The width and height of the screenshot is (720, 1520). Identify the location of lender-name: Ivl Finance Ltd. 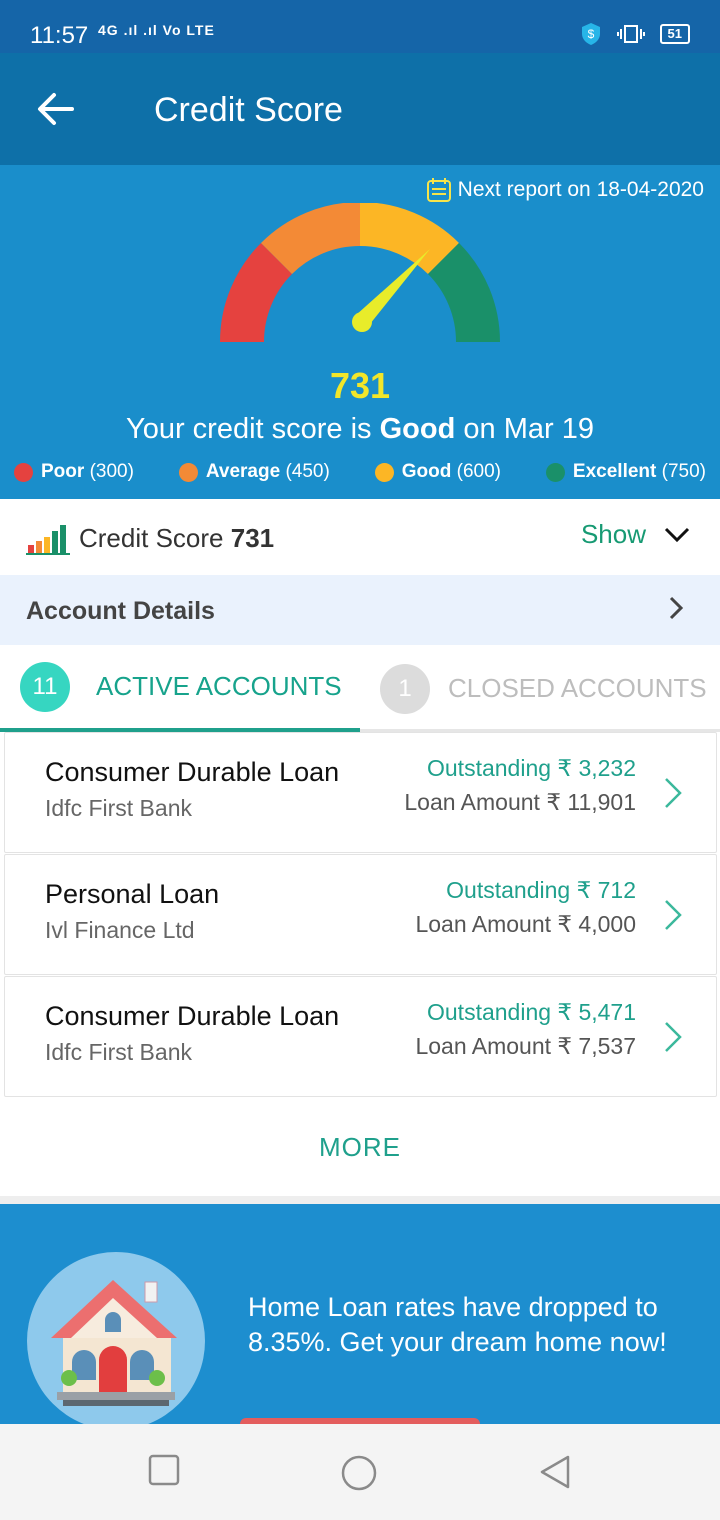
(120, 930).